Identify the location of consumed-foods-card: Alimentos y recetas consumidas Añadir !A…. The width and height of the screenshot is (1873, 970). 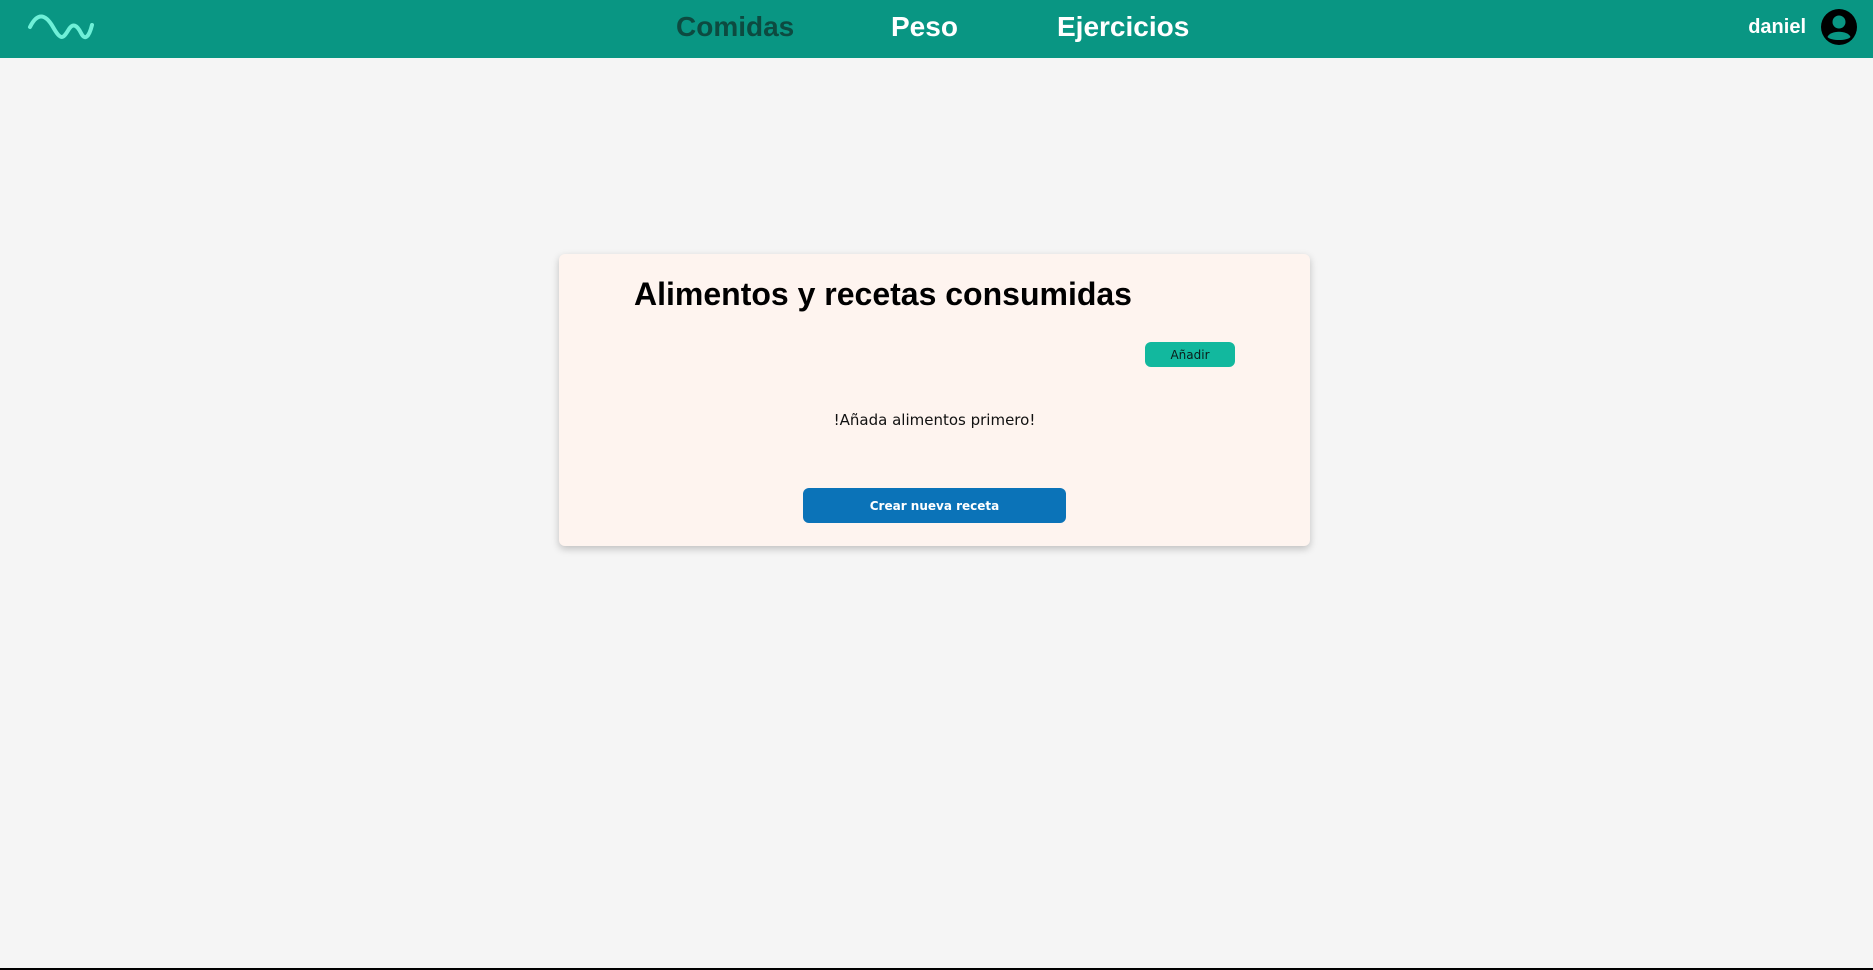
(934, 400).